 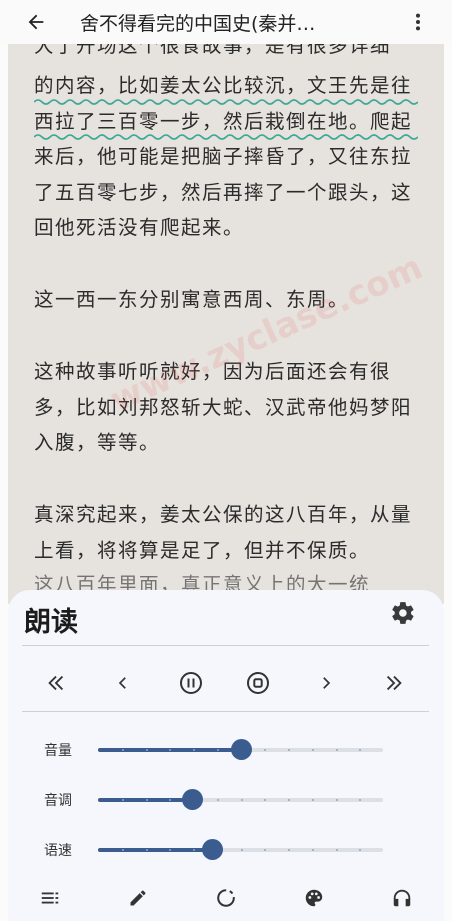 I want to click on more-vert-icon, so click(x=418, y=22).